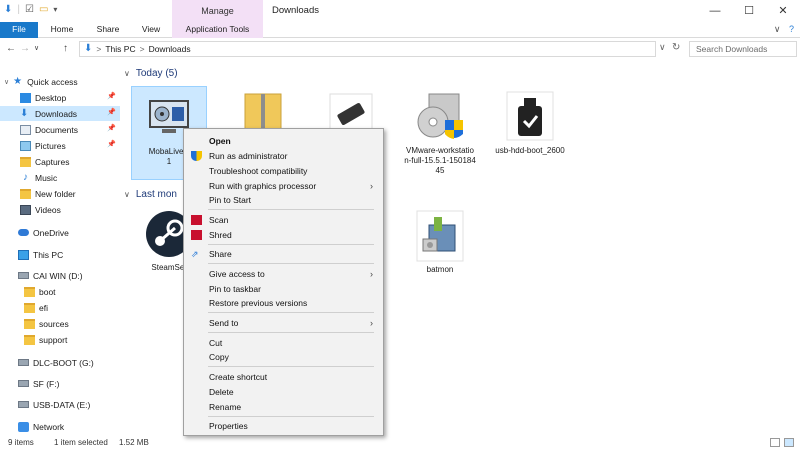 This screenshot has width=800, height=450. What do you see at coordinates (367, 49) in the screenshot?
I see `address-box: ⬇ > This PC > Downloads` at bounding box center [367, 49].